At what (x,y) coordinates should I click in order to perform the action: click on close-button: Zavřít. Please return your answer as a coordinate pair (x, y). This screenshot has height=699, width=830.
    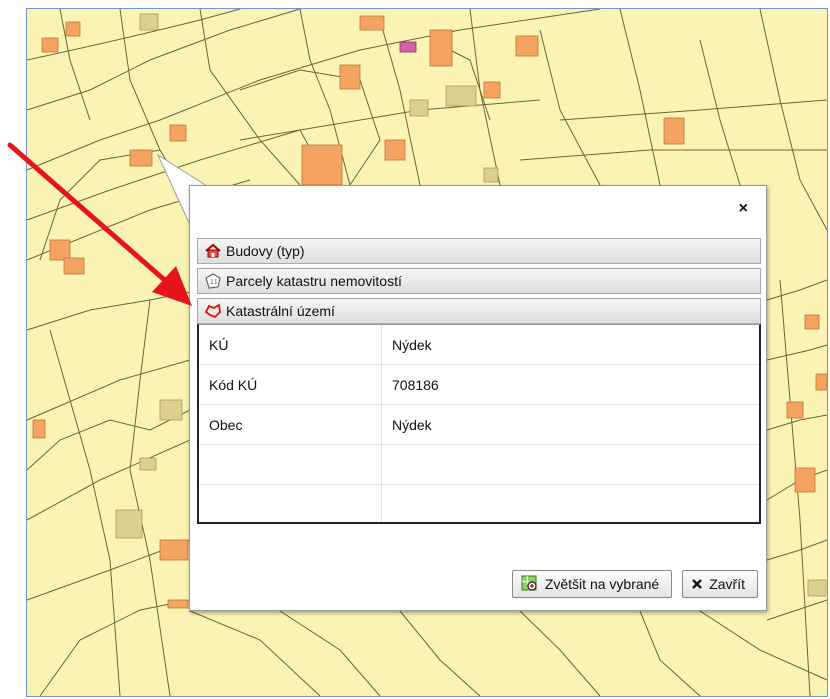
    Looking at the image, I should click on (720, 584).